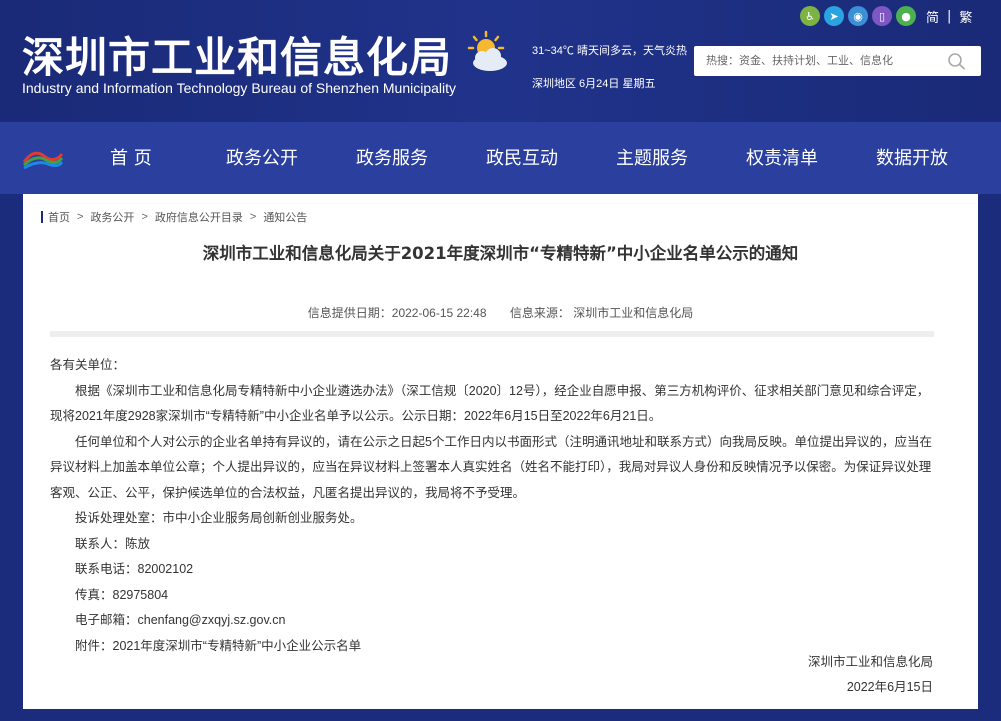 Image resolution: width=1001 pixels, height=721 pixels. What do you see at coordinates (131, 158) in the screenshot?
I see `nav-home: 首 页` at bounding box center [131, 158].